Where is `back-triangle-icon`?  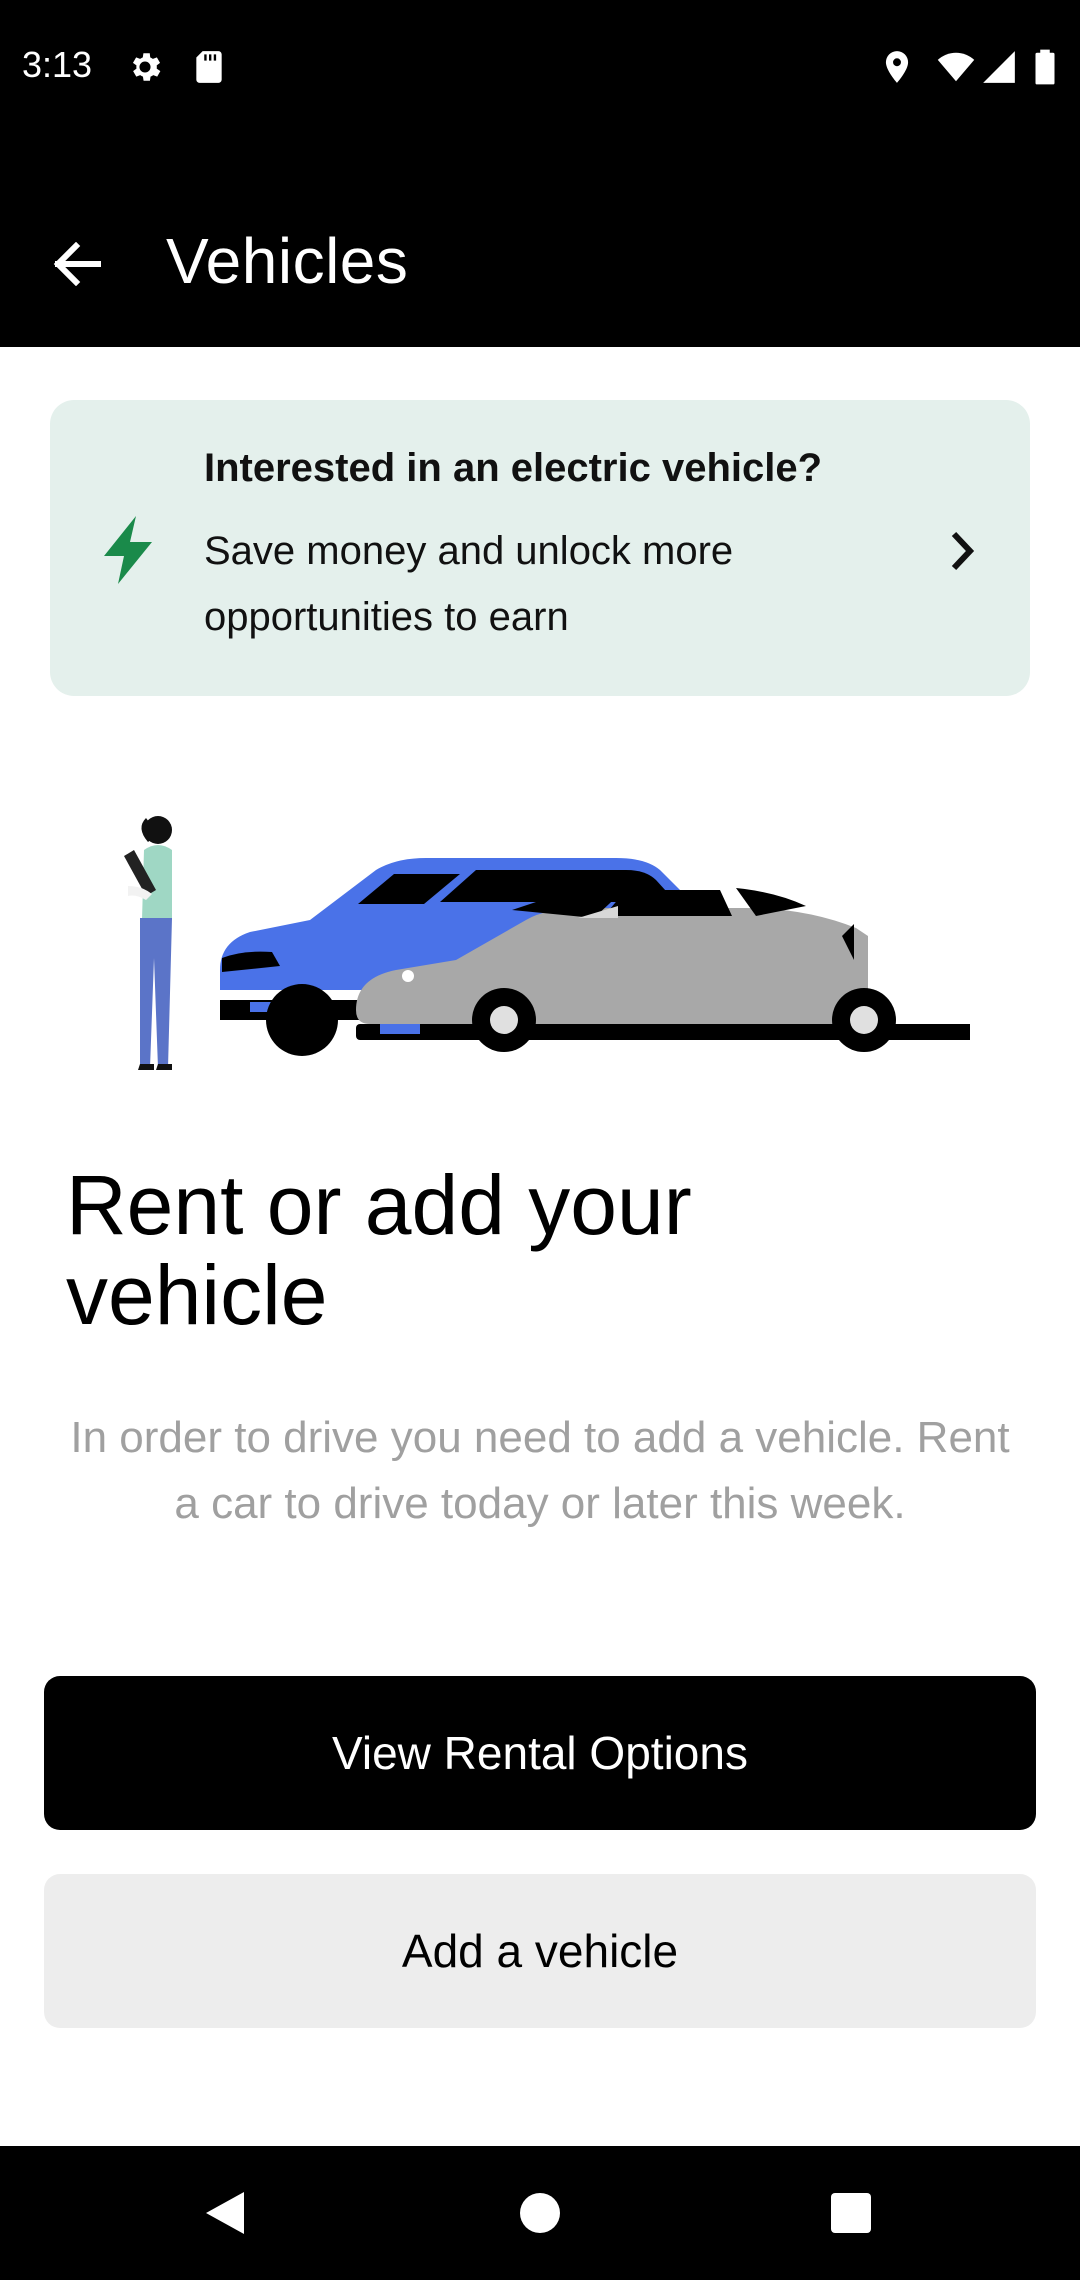 back-triangle-icon is located at coordinates (225, 2213).